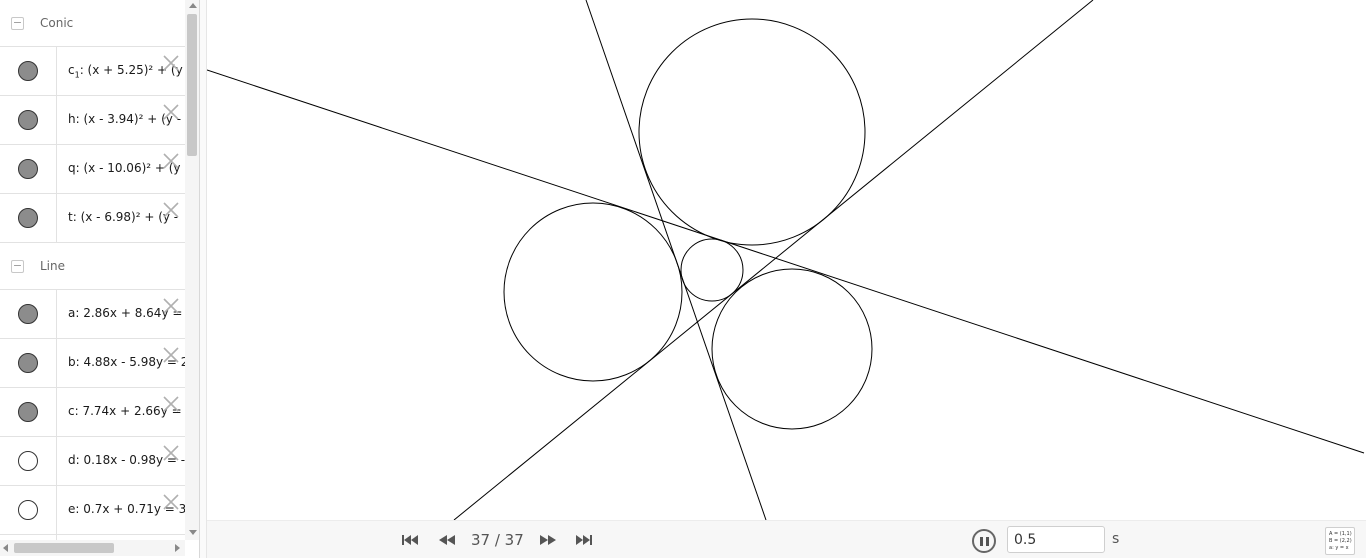 The width and height of the screenshot is (1366, 558). Describe the element at coordinates (203, 279) in the screenshot. I see `panel-divider` at that location.